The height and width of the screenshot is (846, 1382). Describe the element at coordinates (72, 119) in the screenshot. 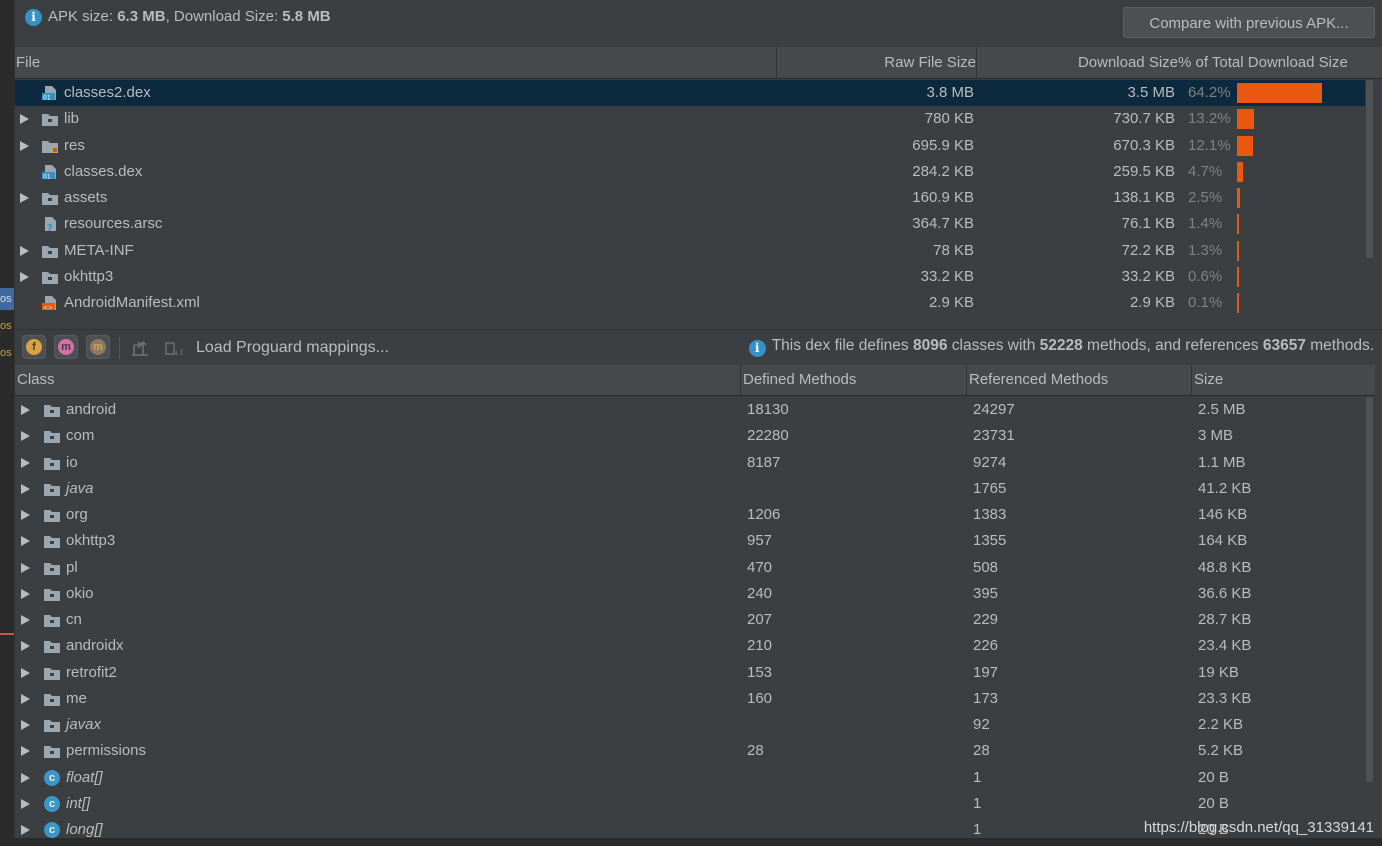

I see `file-name: lib` at that location.